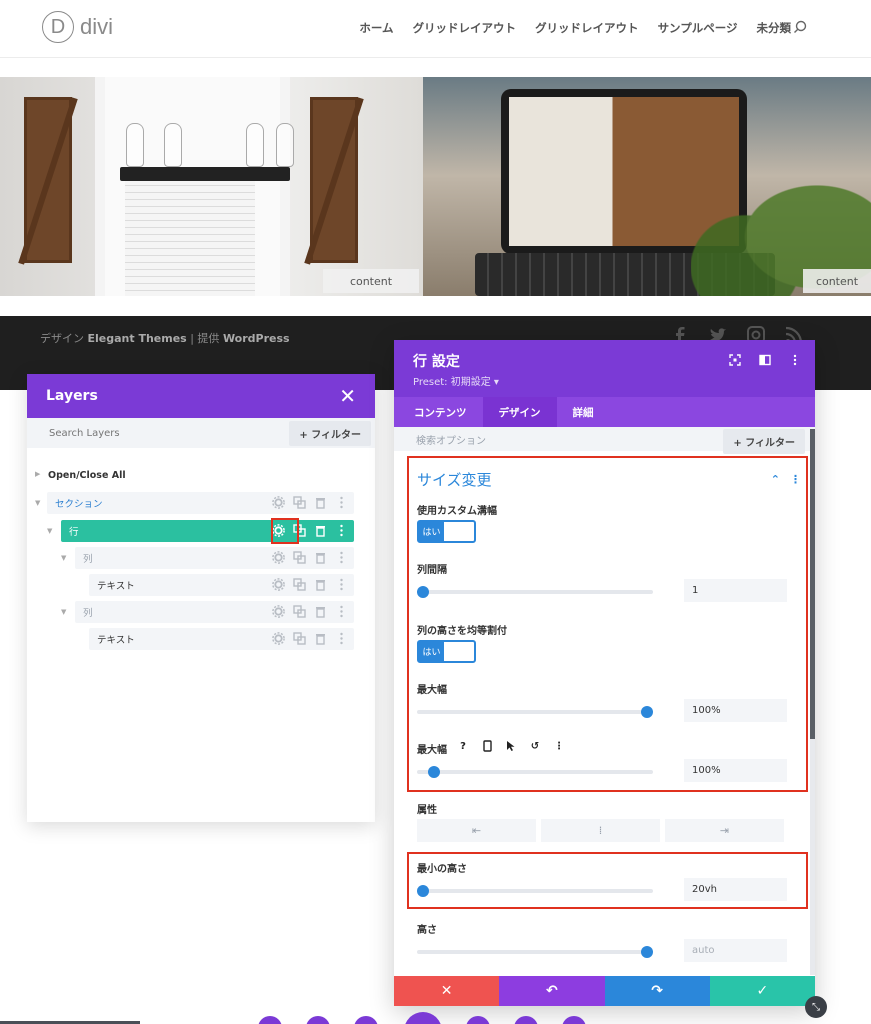  Describe the element at coordinates (535, 592) in the screenshot. I see `gutter-width-slider` at that location.